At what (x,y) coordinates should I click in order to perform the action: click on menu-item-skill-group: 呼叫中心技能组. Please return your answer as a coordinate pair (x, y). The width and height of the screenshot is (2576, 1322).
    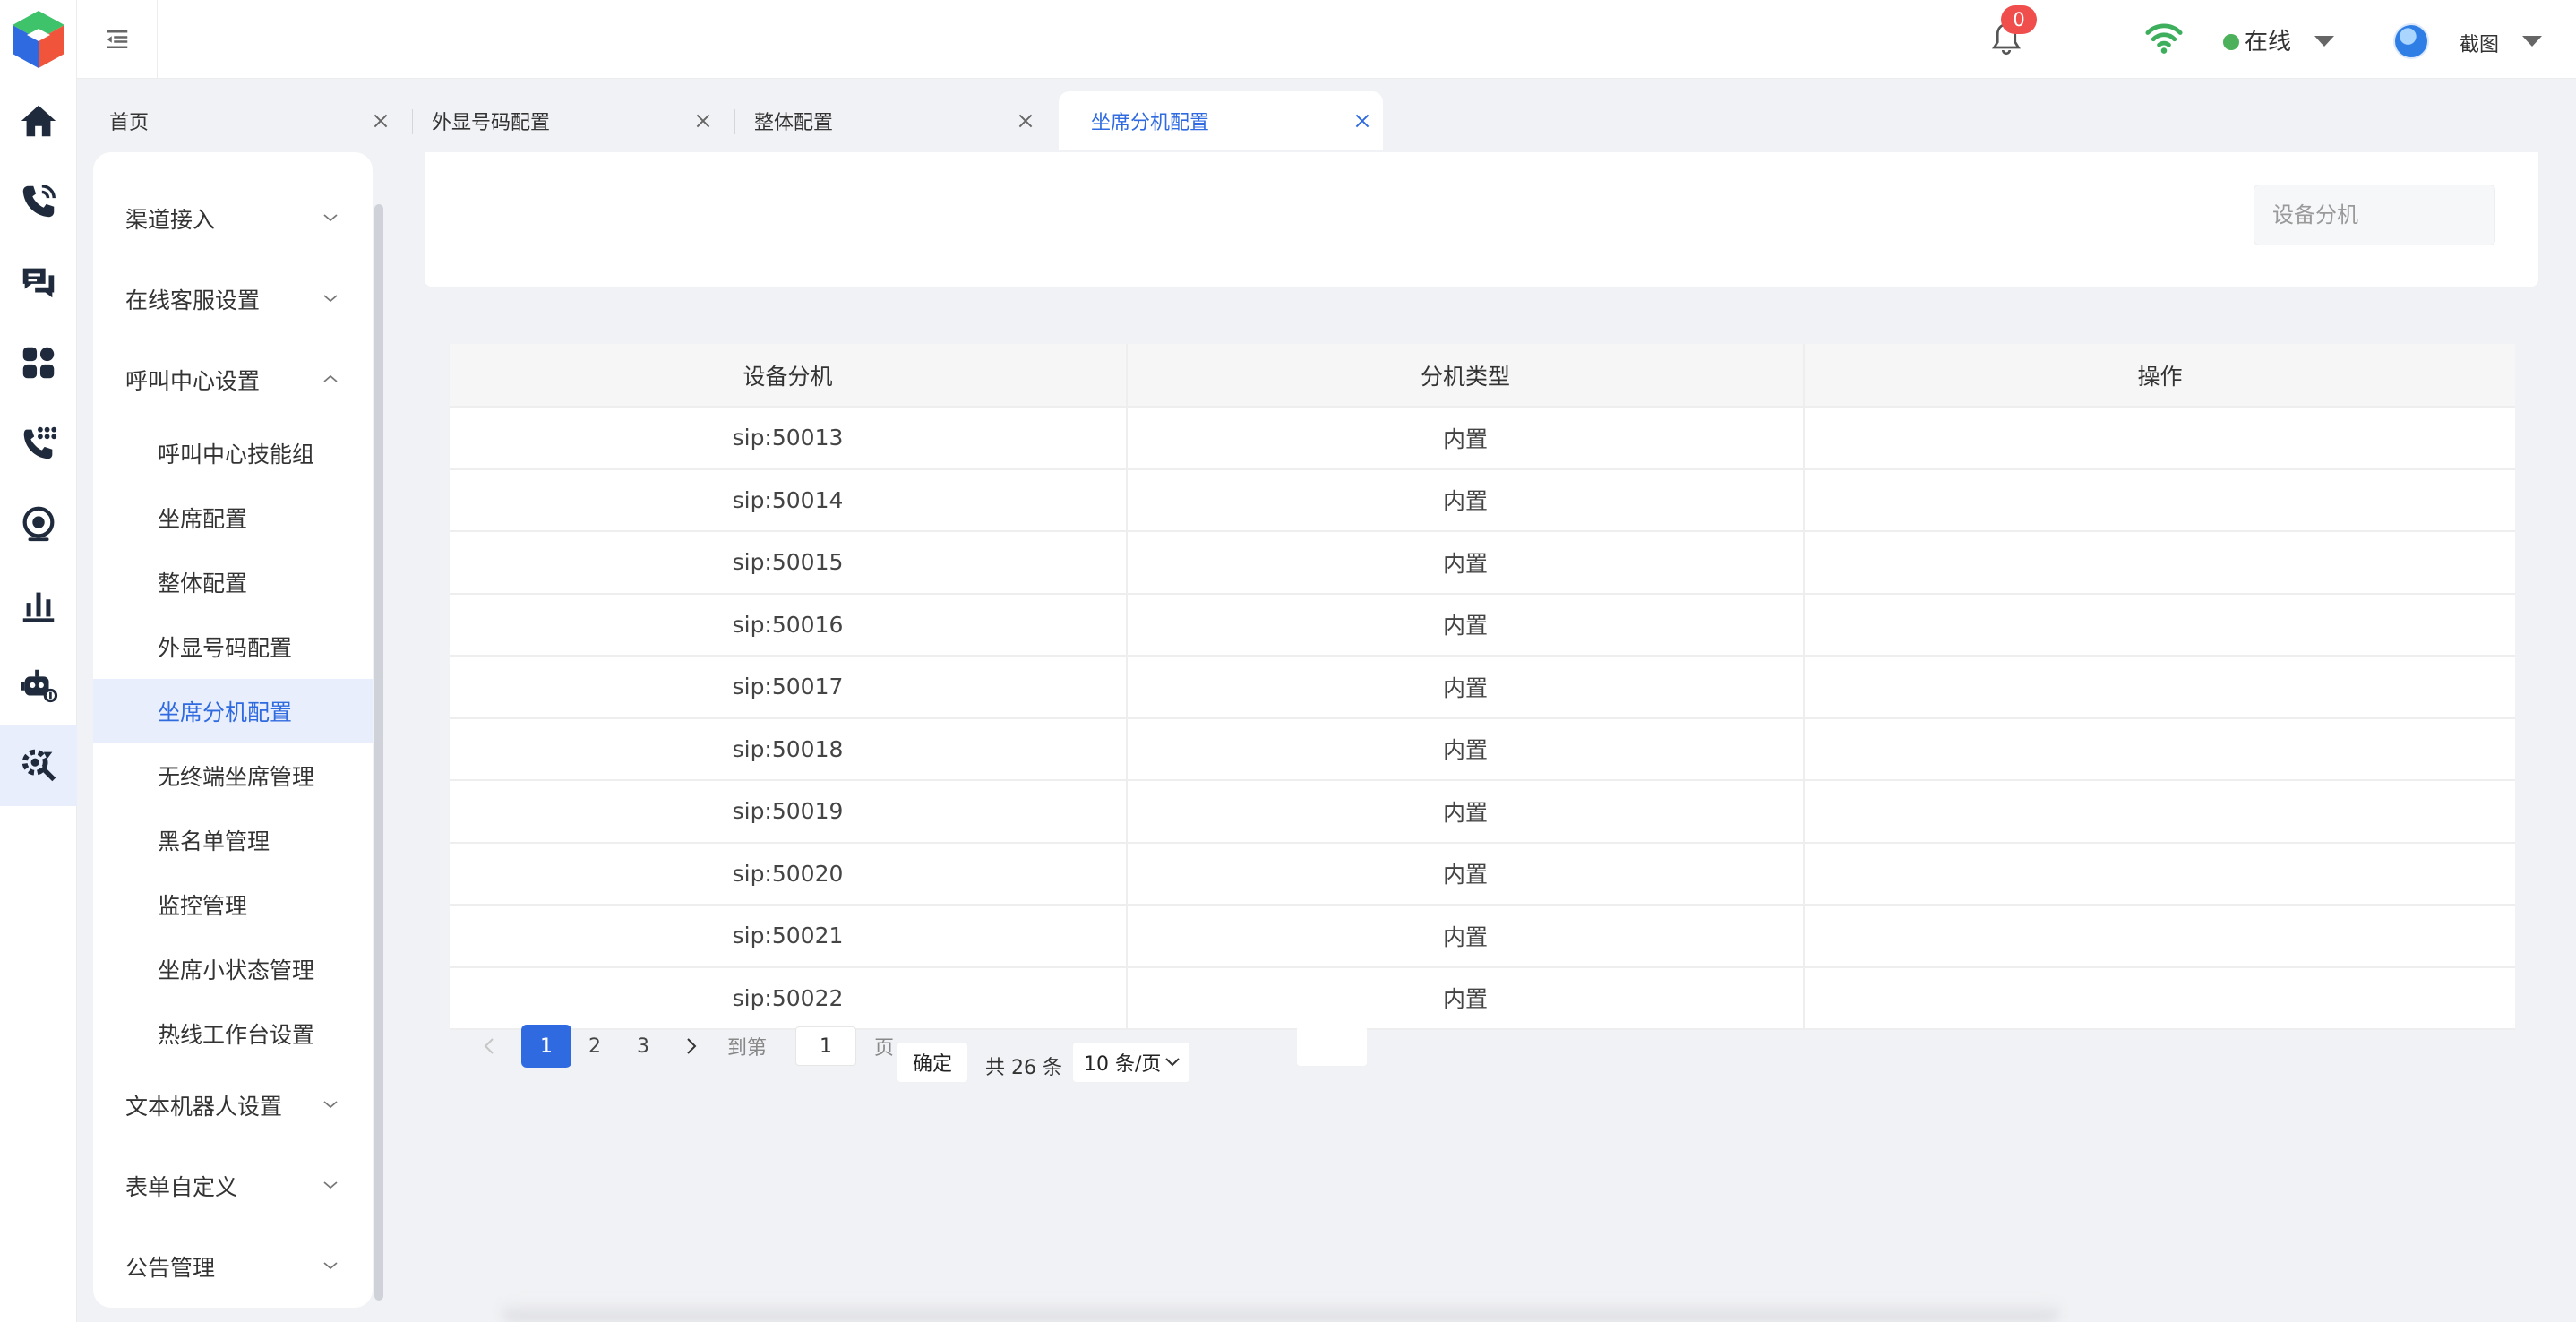
    Looking at the image, I should click on (233, 453).